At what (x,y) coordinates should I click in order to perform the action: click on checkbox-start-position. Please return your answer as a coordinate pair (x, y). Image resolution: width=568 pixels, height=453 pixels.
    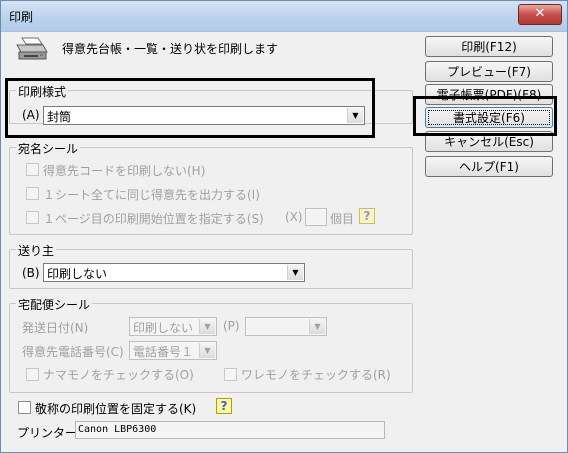
    Looking at the image, I should click on (32, 217).